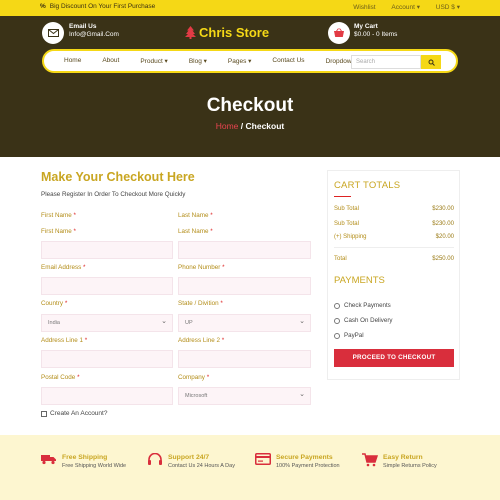  I want to click on phone-field, so click(244, 286).